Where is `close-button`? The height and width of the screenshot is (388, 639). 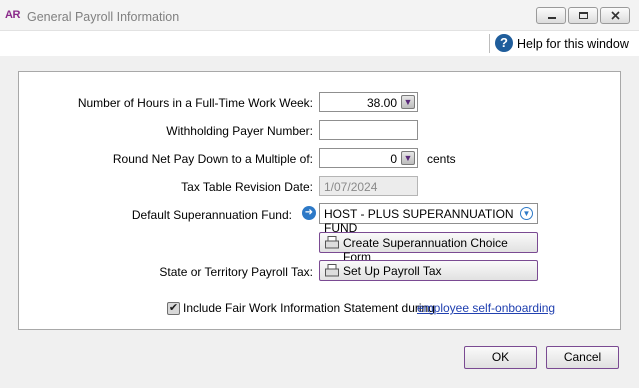
close-button is located at coordinates (615, 15).